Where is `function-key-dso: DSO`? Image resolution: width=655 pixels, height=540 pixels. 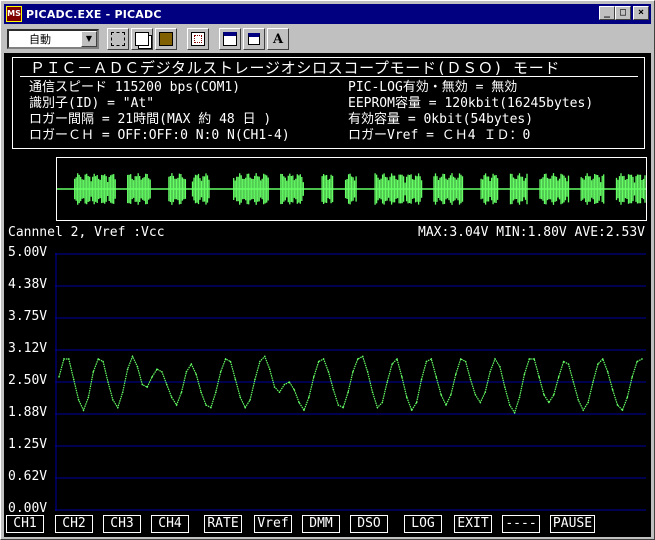 function-key-dso: DSO is located at coordinates (369, 524).